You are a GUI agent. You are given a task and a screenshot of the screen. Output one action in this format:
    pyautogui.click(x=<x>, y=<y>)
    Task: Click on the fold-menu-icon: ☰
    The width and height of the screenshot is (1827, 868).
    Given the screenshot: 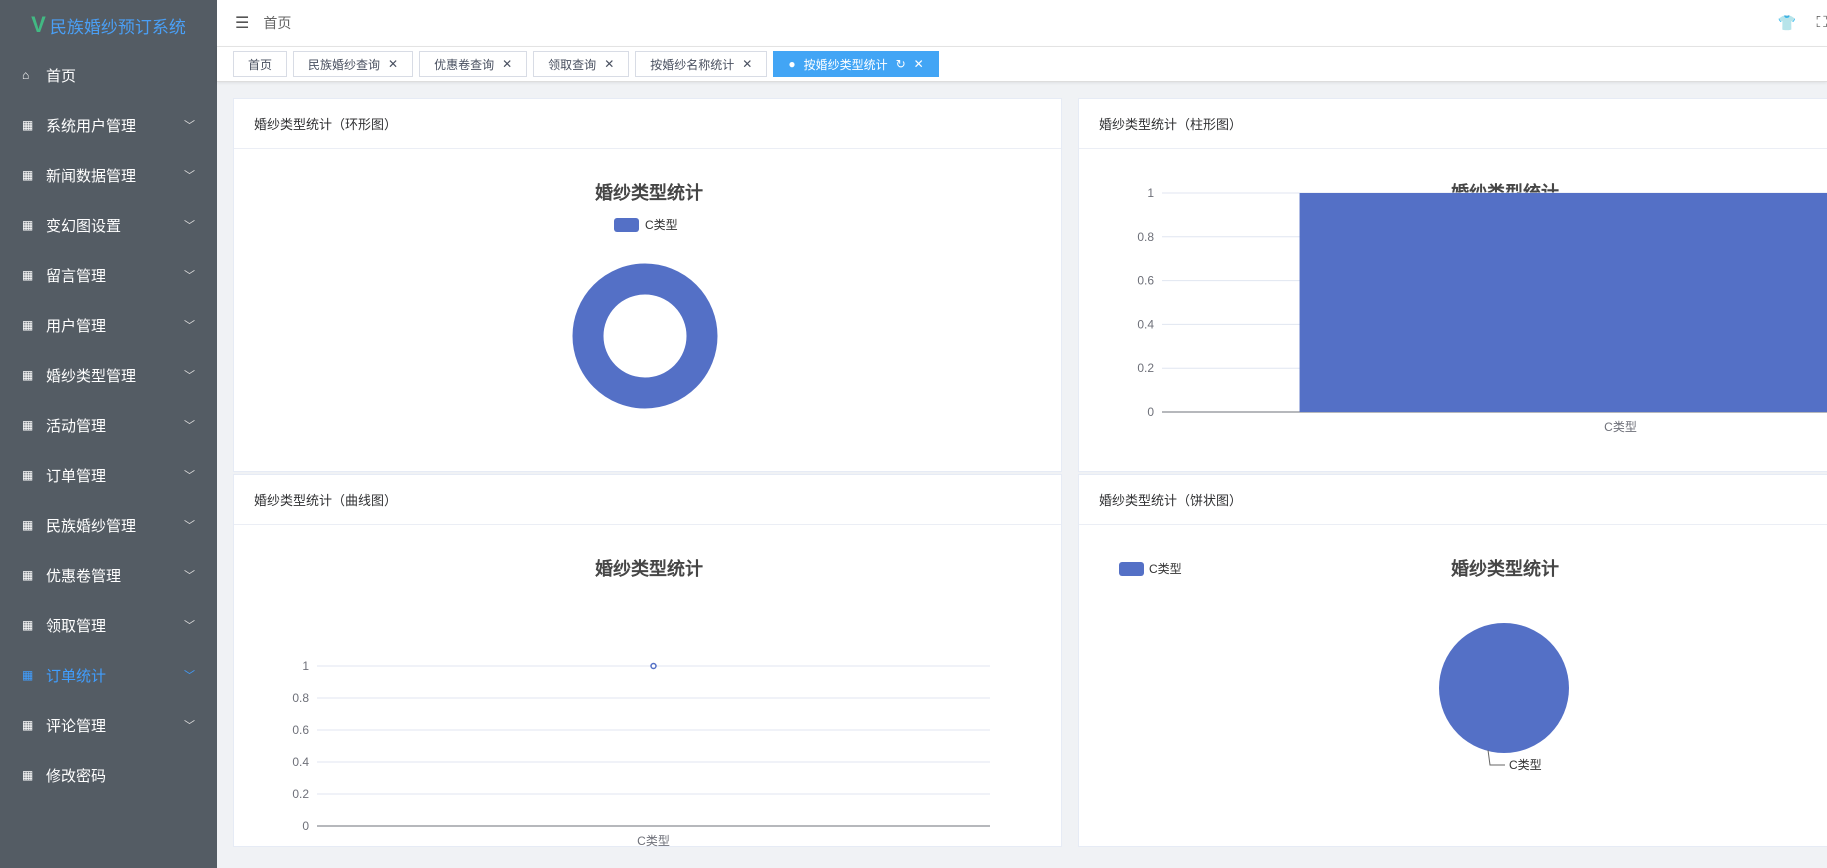 What is the action you would take?
    pyautogui.click(x=242, y=23)
    